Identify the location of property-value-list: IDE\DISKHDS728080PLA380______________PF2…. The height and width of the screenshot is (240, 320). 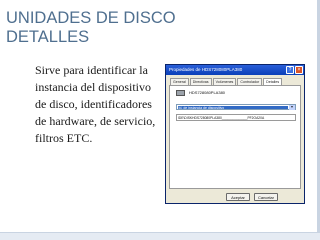
(236, 117).